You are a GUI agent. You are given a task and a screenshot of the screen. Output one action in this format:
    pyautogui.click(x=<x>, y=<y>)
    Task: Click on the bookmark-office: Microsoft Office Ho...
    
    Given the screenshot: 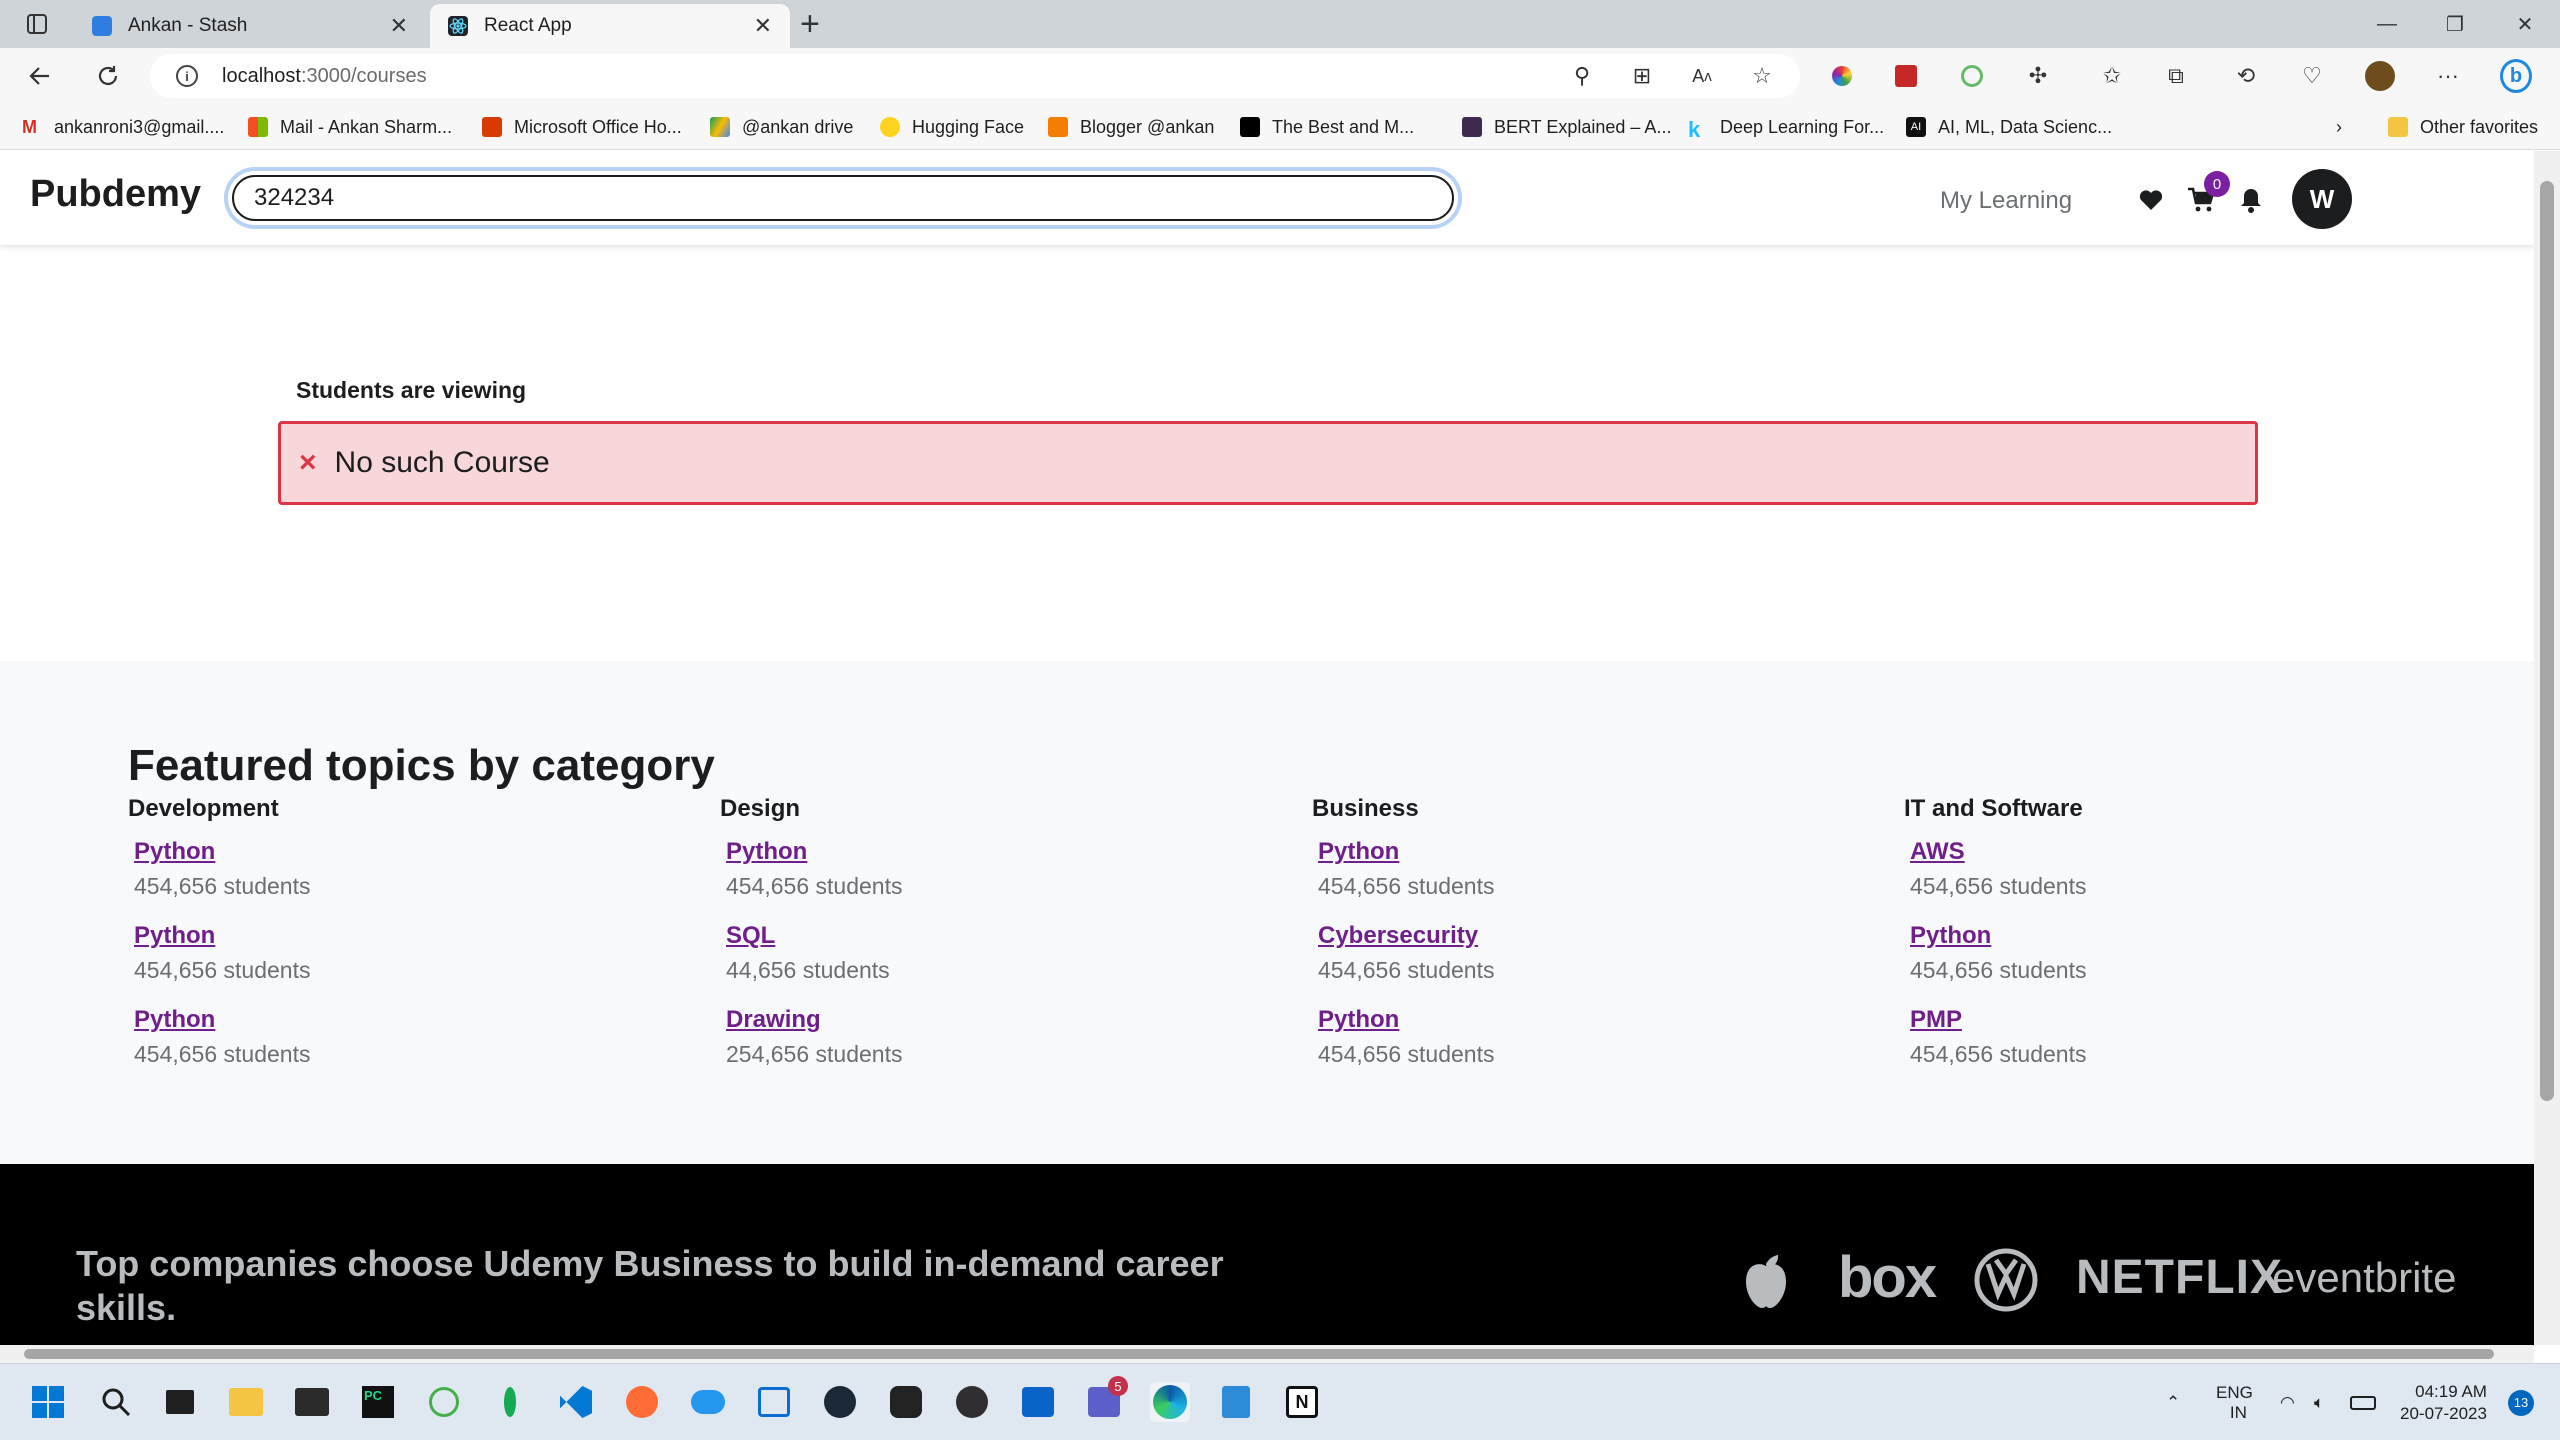 What is the action you would take?
    pyautogui.click(x=582, y=127)
    